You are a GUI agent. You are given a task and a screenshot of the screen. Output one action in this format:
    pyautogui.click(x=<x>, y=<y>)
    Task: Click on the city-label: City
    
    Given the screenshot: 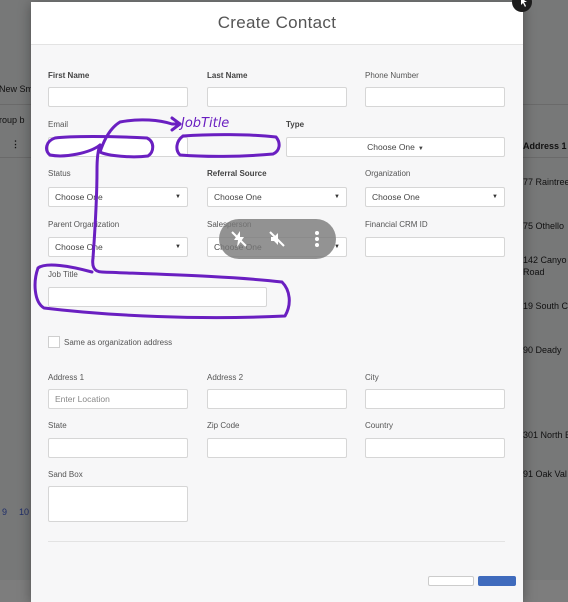 What is the action you would take?
    pyautogui.click(x=372, y=377)
    